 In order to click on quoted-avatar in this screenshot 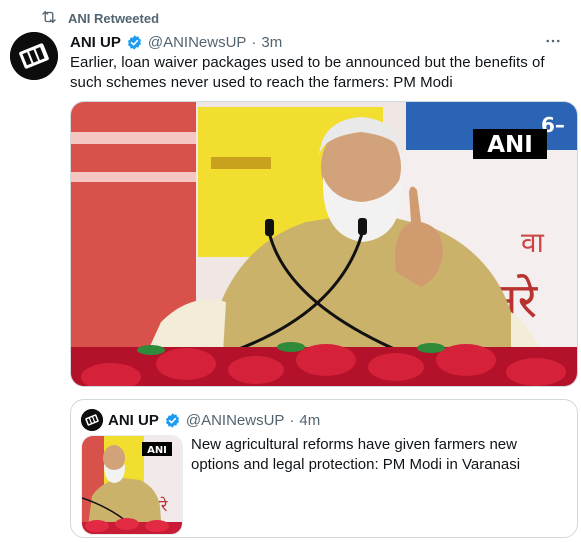, I will do `click(92, 420)`.